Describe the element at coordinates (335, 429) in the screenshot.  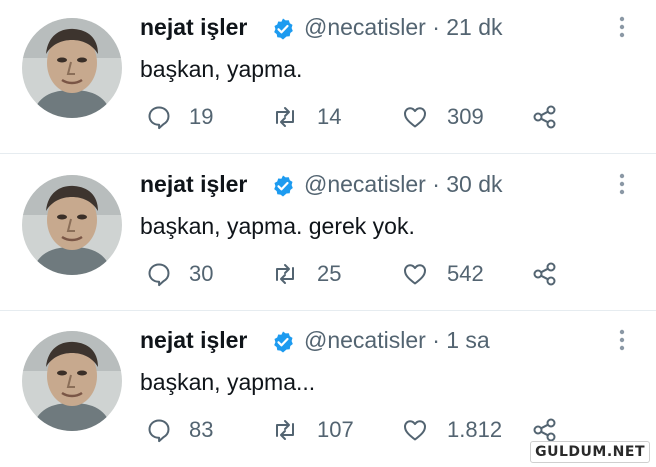
I see `retweet-count: 107` at that location.